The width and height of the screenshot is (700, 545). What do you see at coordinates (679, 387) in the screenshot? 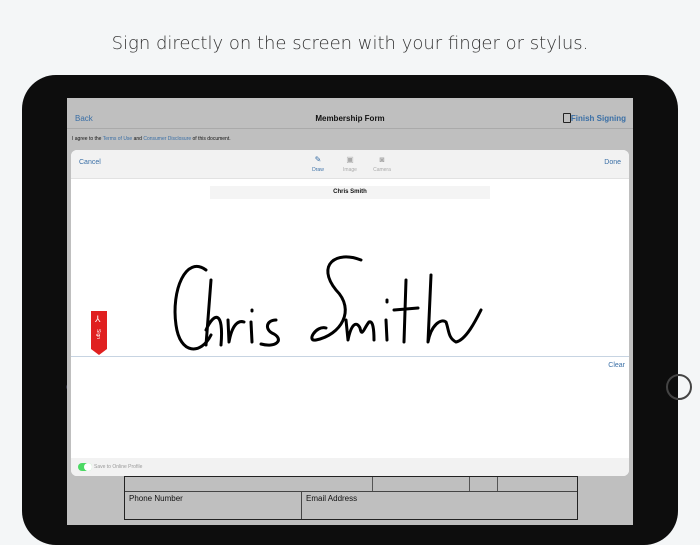
I see `home-button` at bounding box center [679, 387].